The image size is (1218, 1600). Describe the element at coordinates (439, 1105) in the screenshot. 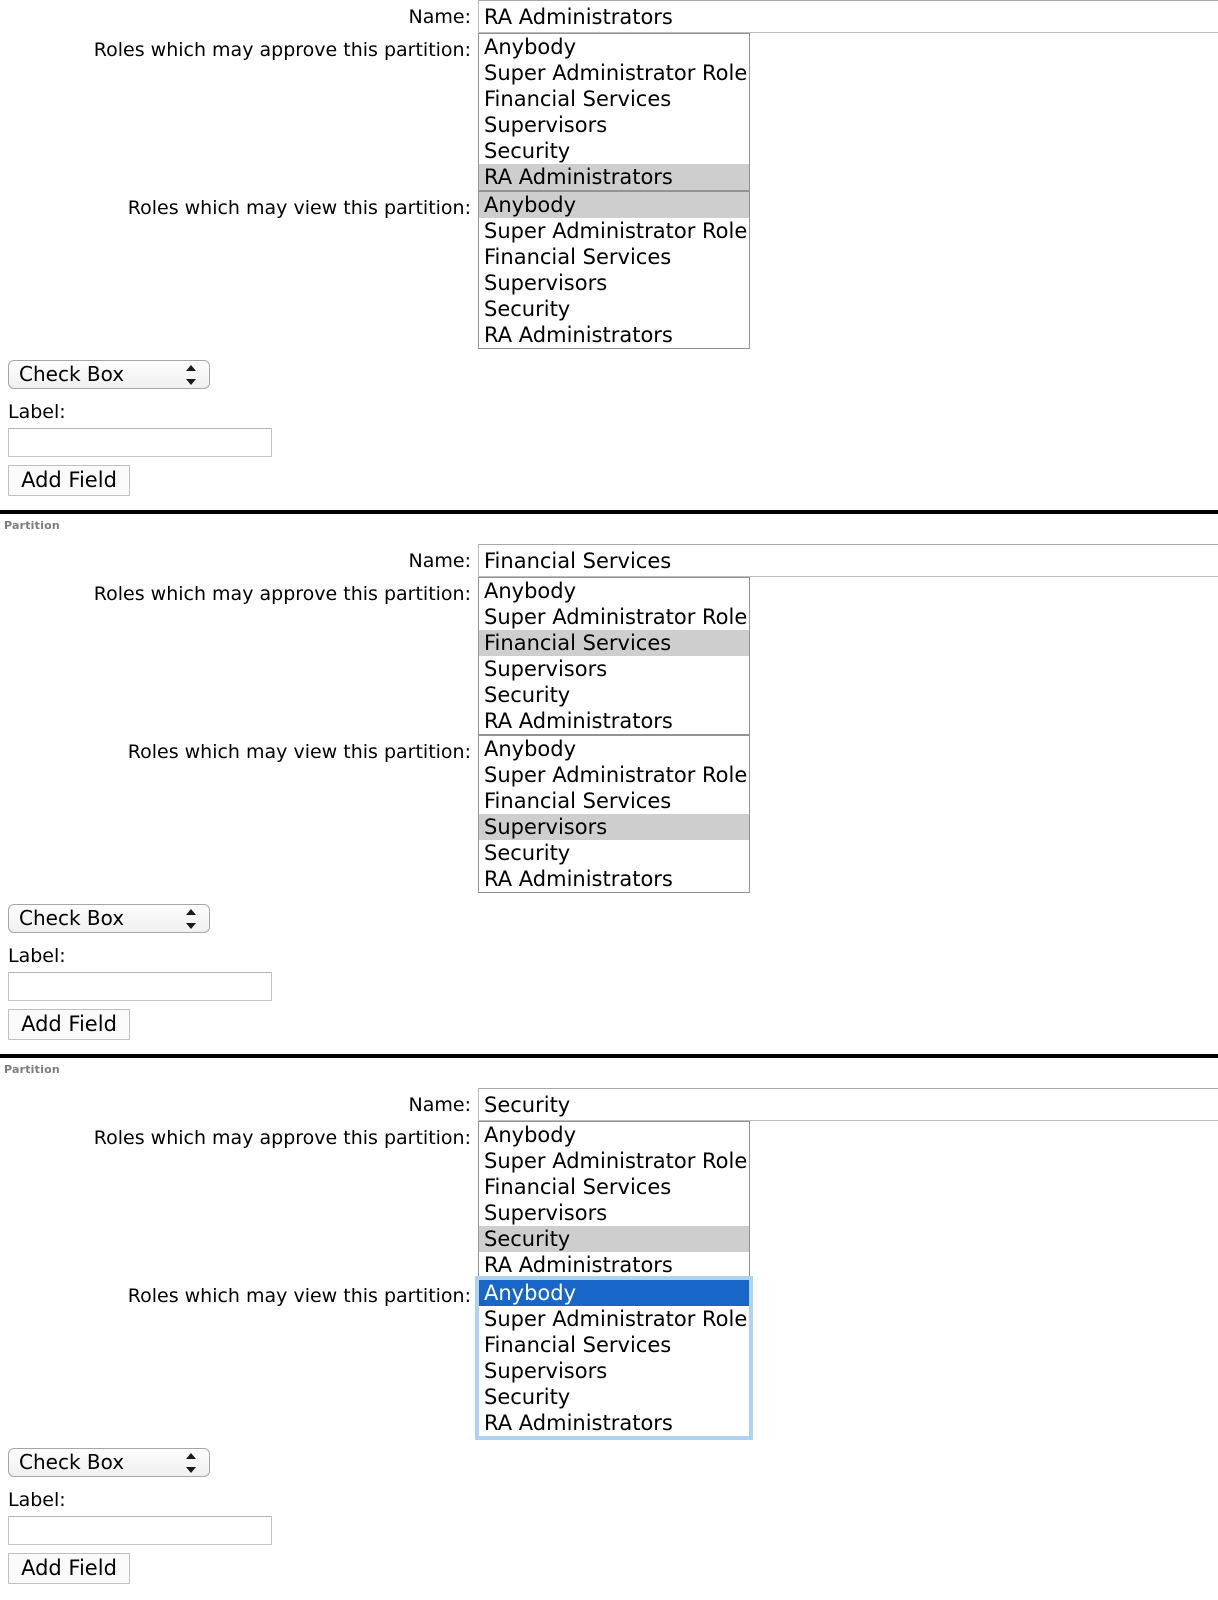

I see `partition-name-label: Name:` at that location.